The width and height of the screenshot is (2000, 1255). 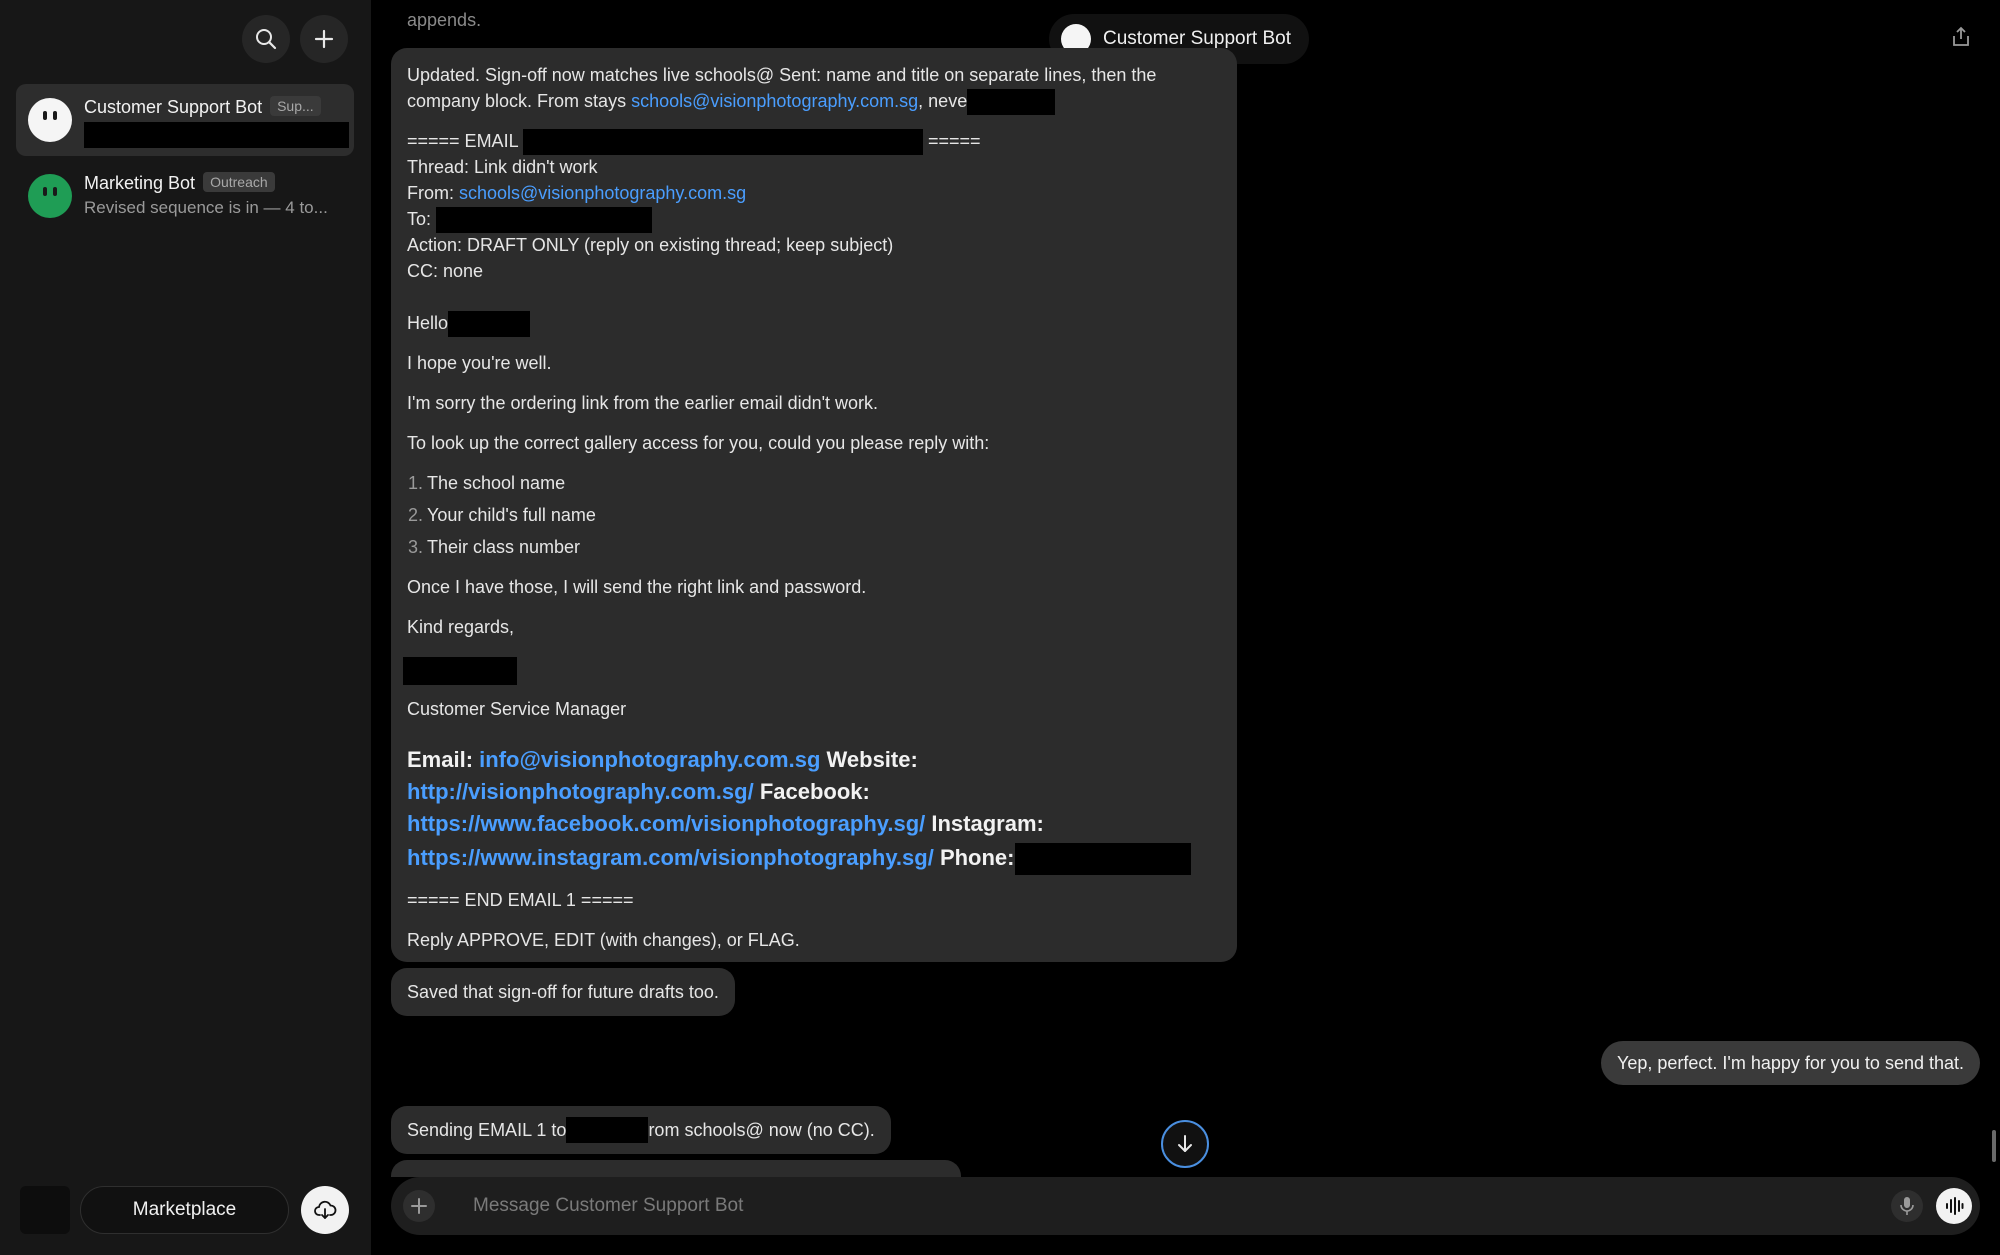 I want to click on email-cc: CC: none, so click(x=445, y=271).